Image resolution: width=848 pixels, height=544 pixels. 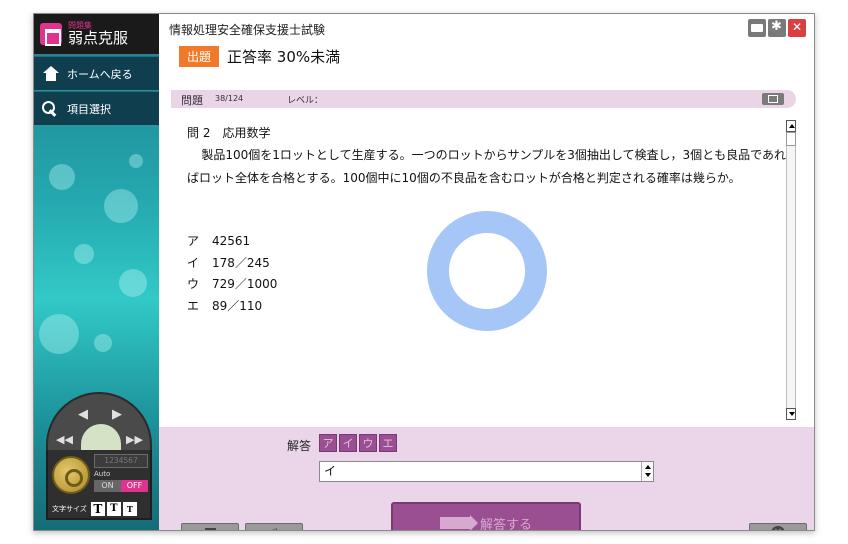 What do you see at coordinates (199, 56) in the screenshot?
I see `mode-badge: 出題` at bounding box center [199, 56].